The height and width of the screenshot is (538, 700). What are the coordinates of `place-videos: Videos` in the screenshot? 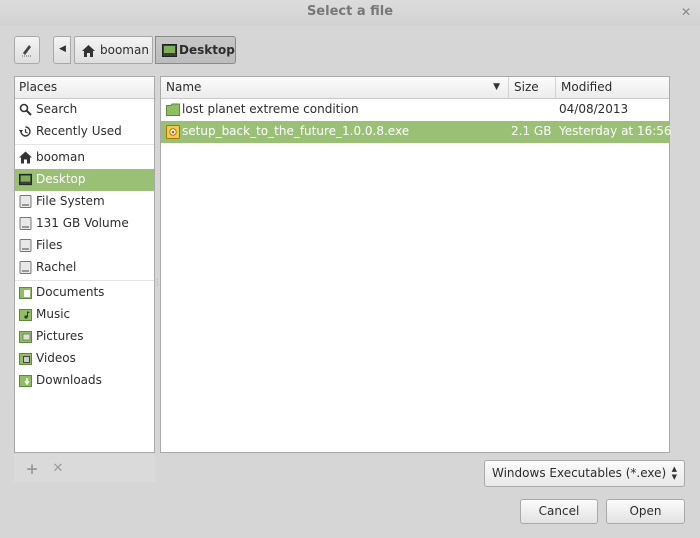 It's located at (84, 359).